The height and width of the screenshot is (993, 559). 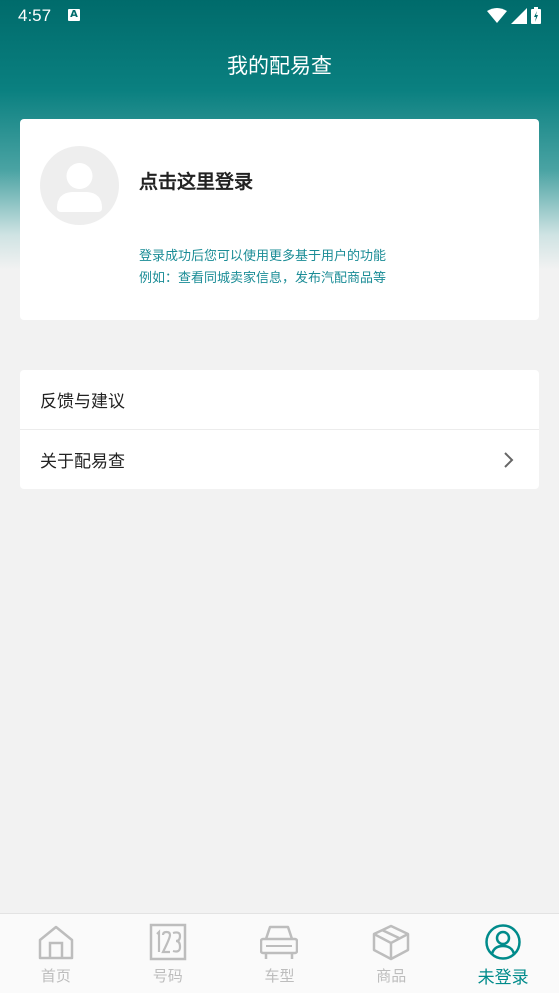 I want to click on tab-label: 商品, so click(x=391, y=976).